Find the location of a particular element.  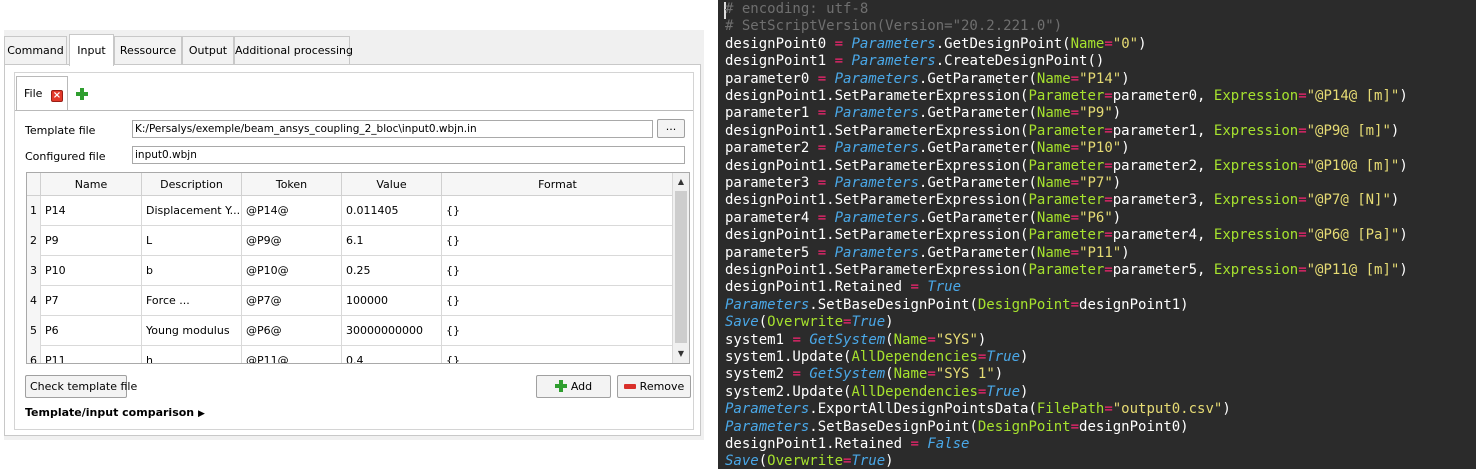

cell-token: @P14@ is located at coordinates (292, 211).